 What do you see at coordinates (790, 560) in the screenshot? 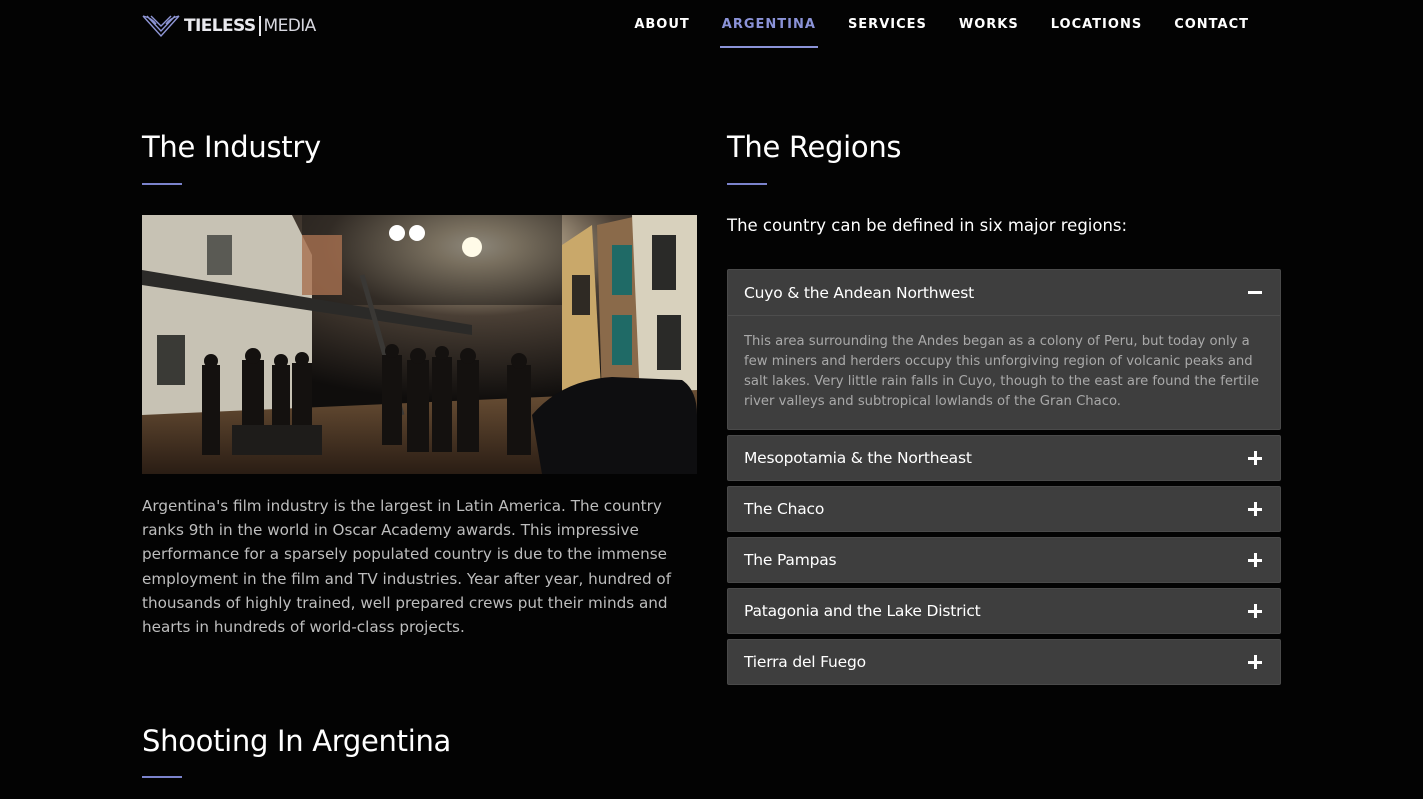
I see `accordion-title: The Pampas` at bounding box center [790, 560].